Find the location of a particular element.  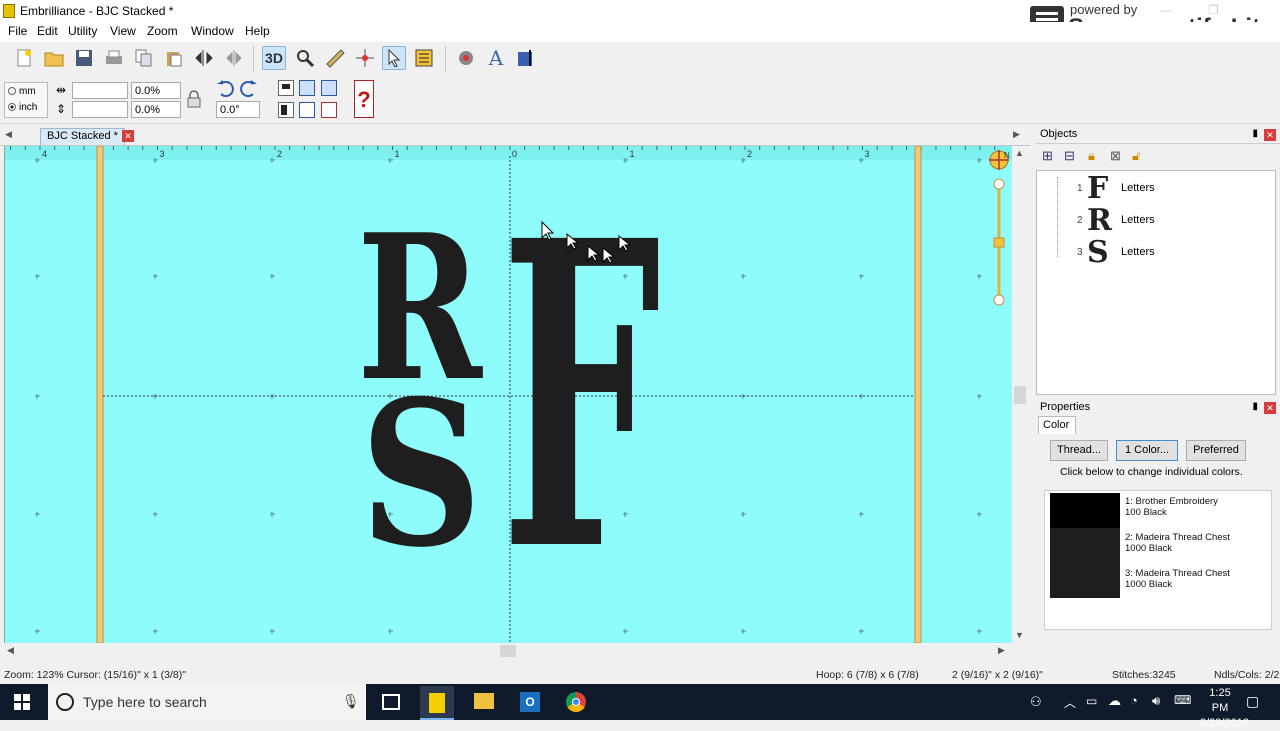

tab-scroll-left-icon: ◀ is located at coordinates (8, 134).